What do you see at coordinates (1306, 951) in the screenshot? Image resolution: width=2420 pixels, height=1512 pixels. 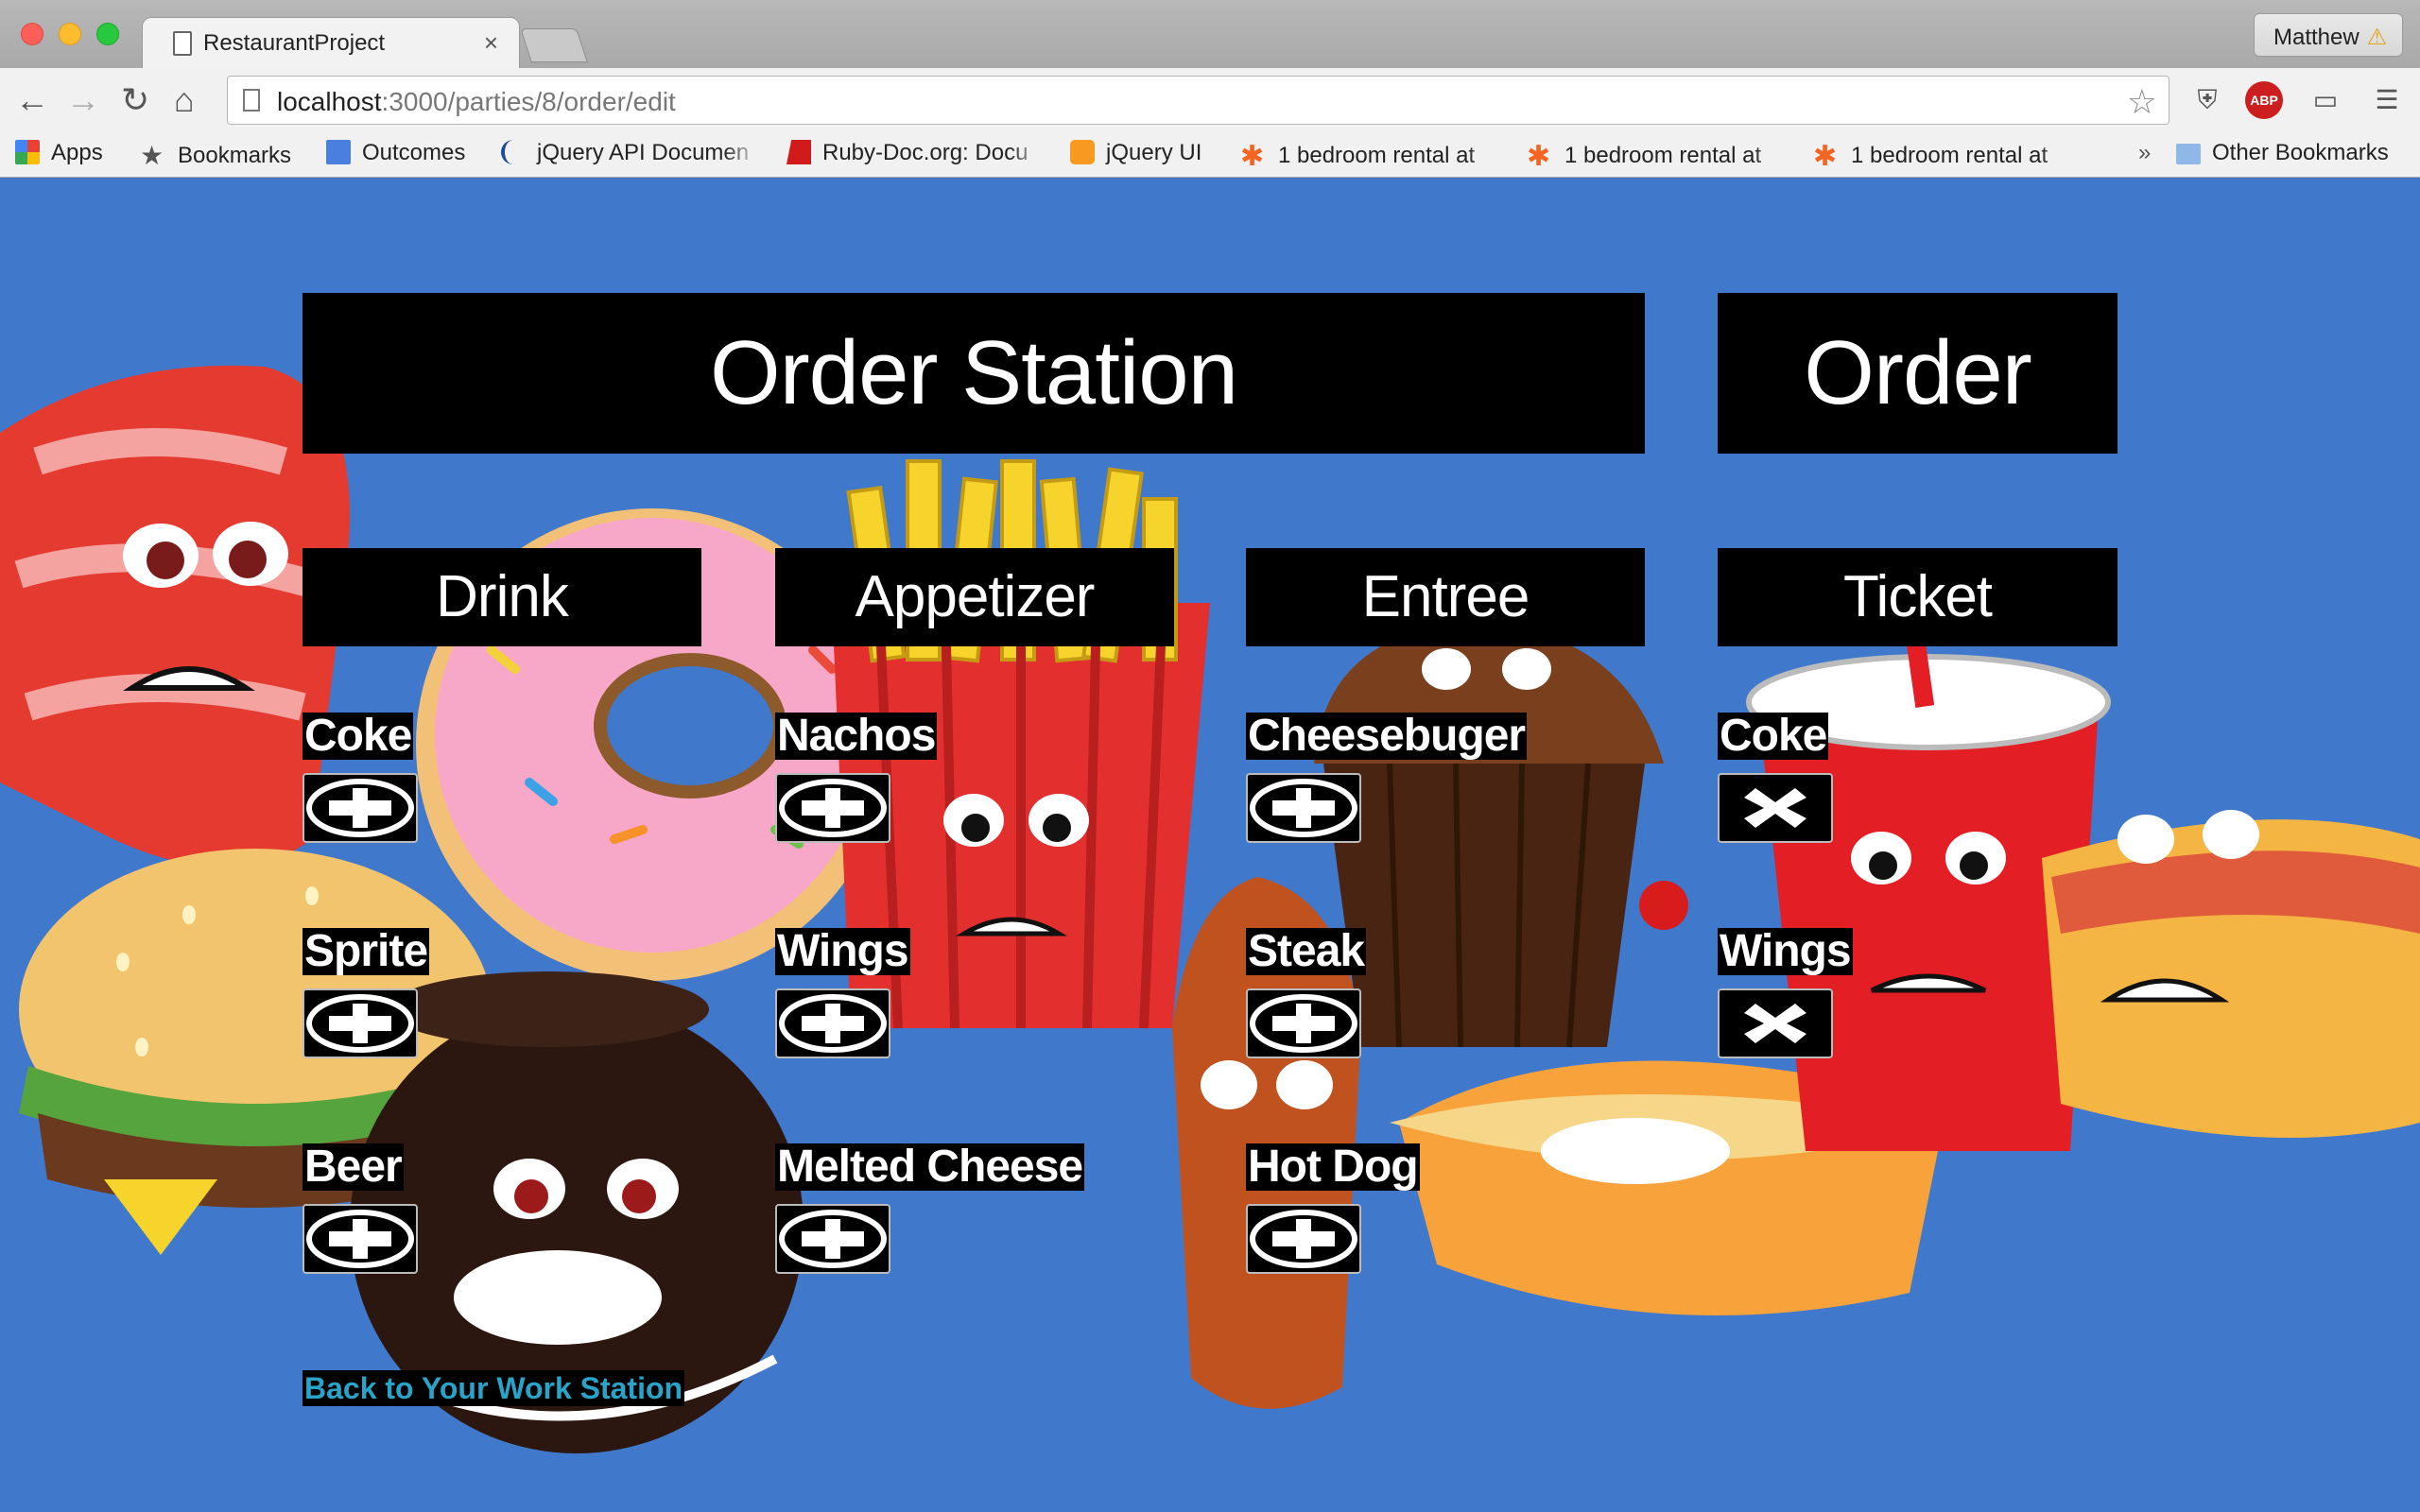 I see `menu-item-label: Steak` at bounding box center [1306, 951].